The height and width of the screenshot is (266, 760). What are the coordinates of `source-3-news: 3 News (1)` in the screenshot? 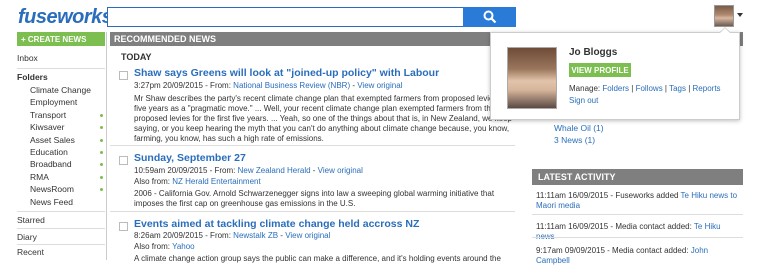 It's located at (574, 140).